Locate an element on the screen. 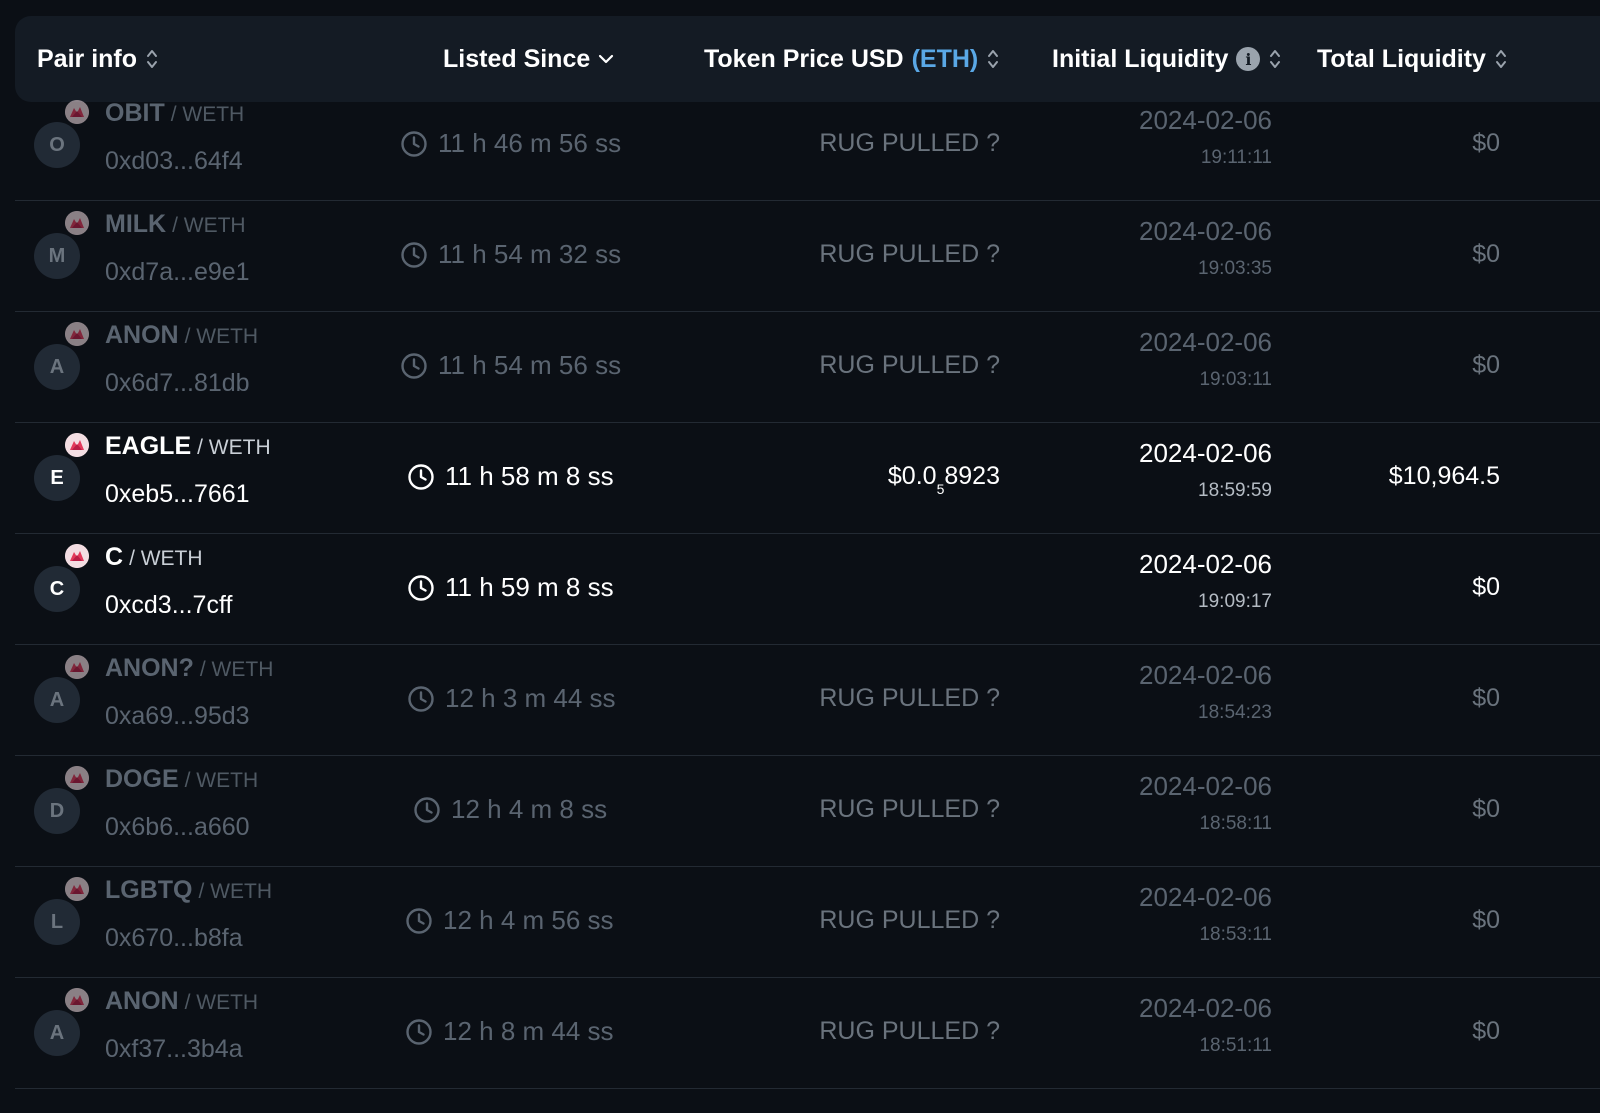 The height and width of the screenshot is (1113, 1600). listed-since: 11 h 54 m 32 ss is located at coordinates (510, 254).